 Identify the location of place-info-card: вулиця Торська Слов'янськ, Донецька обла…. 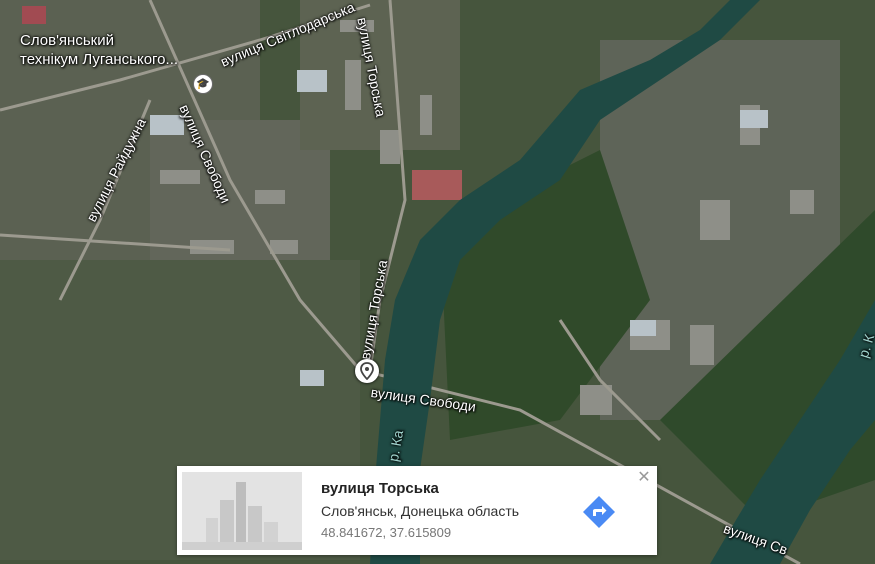
(417, 510).